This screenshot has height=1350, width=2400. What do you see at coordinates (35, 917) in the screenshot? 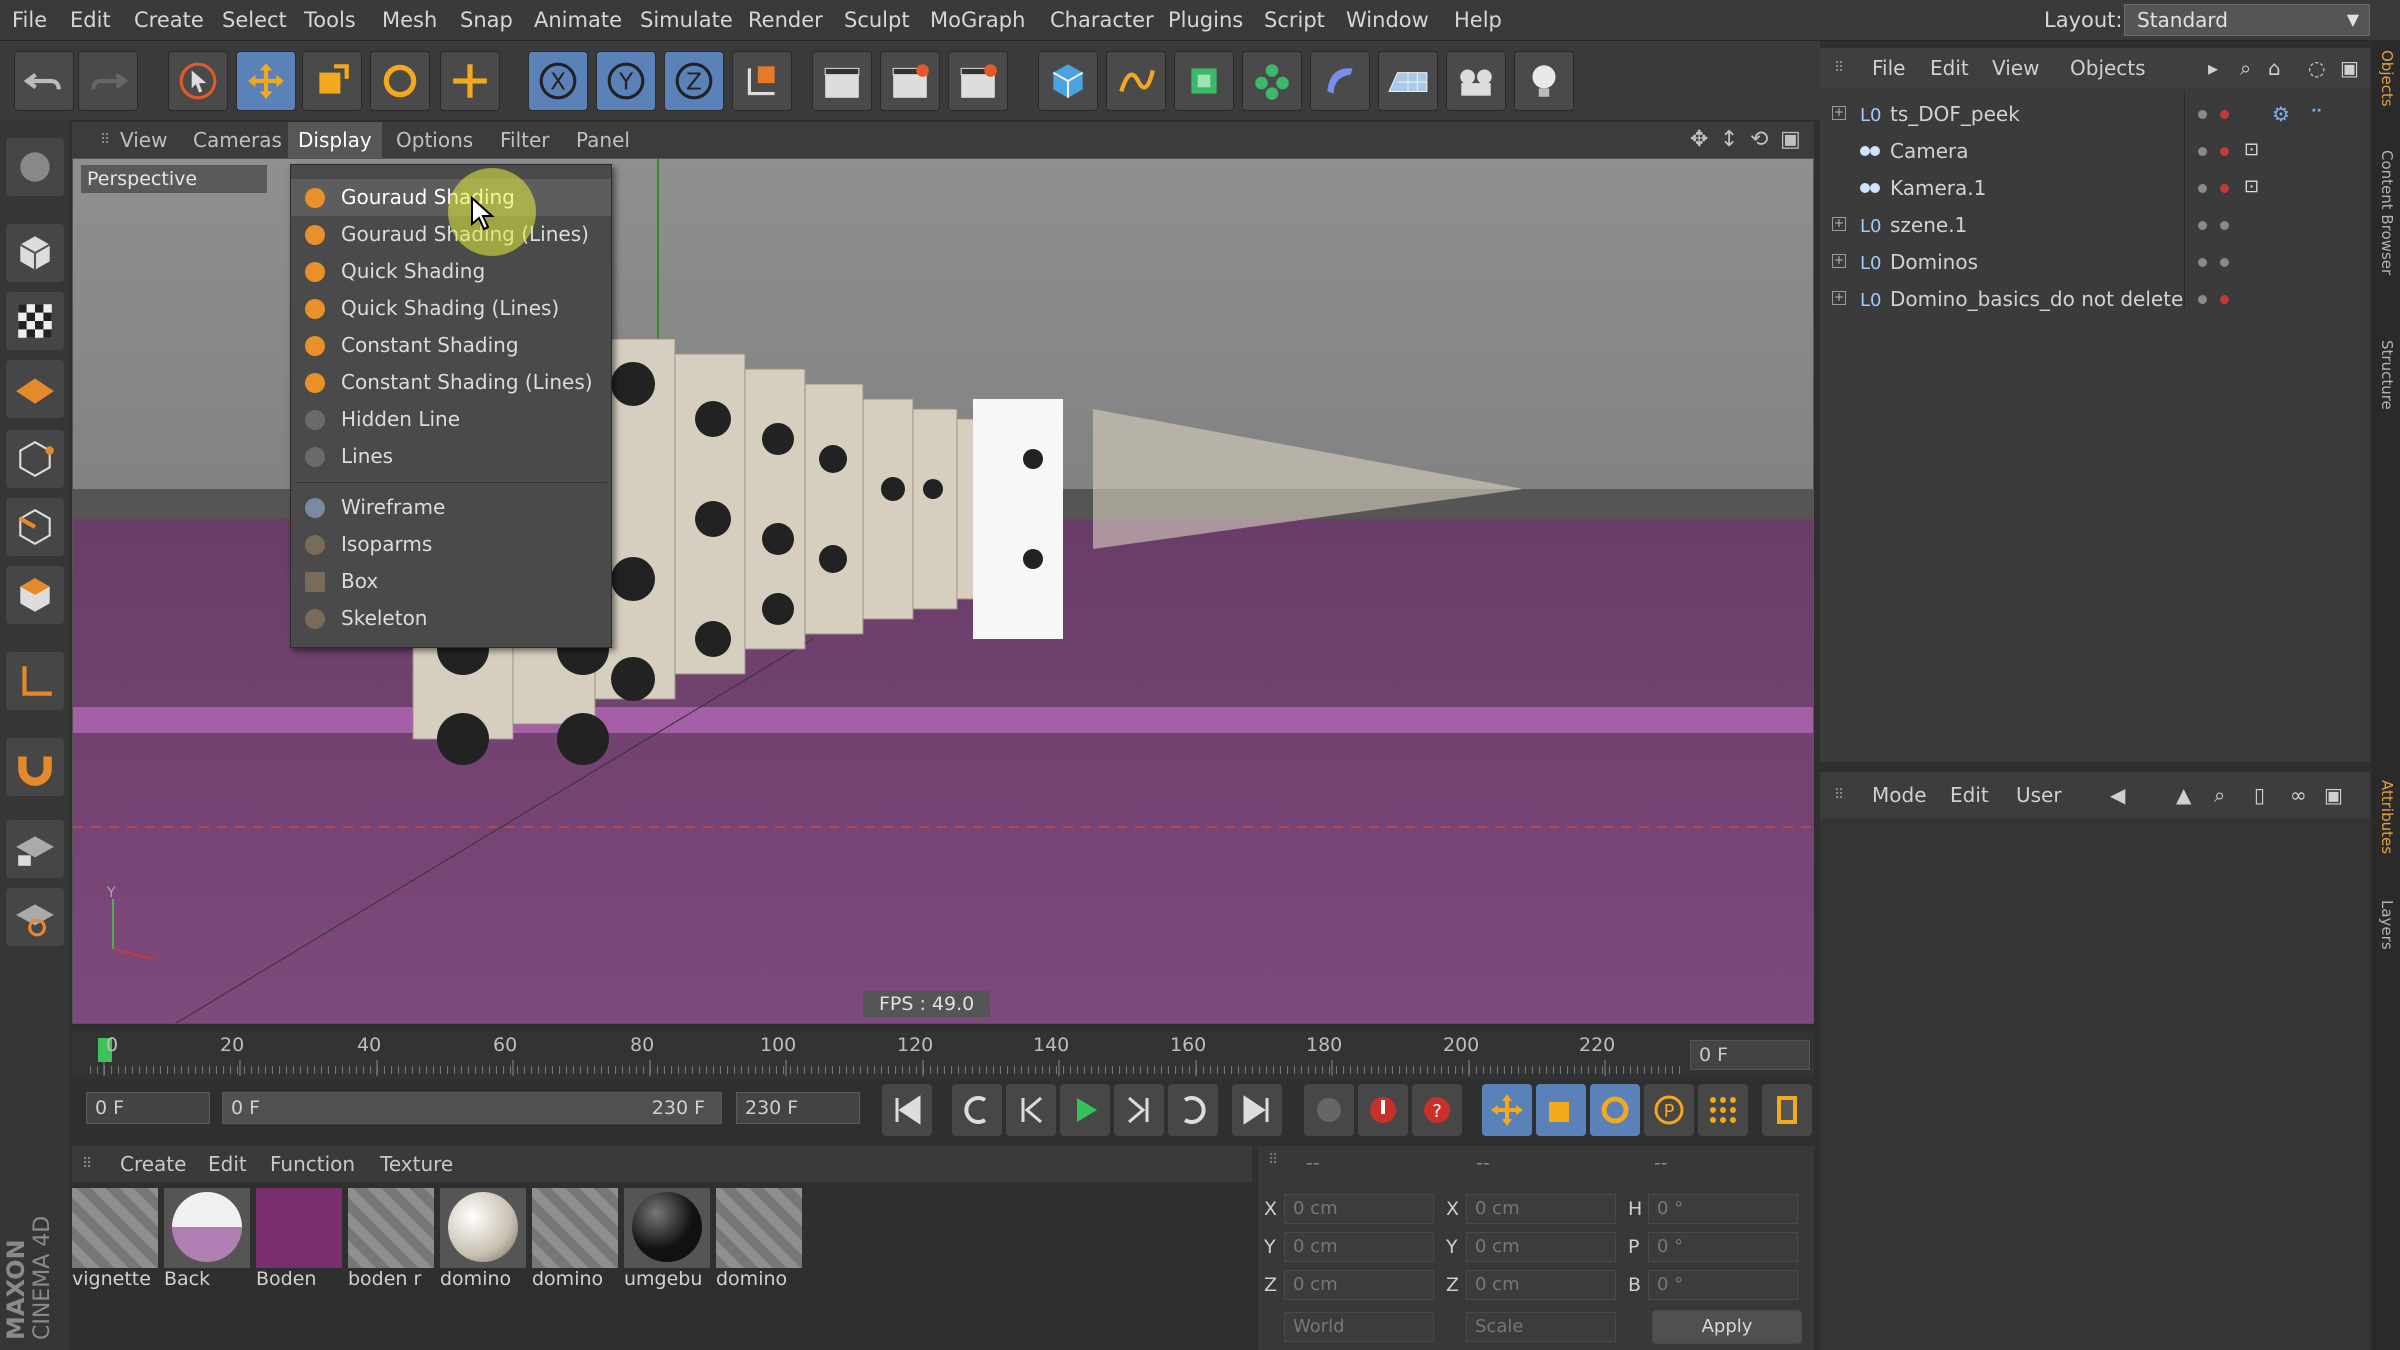
I see `locked-workplane-button` at bounding box center [35, 917].